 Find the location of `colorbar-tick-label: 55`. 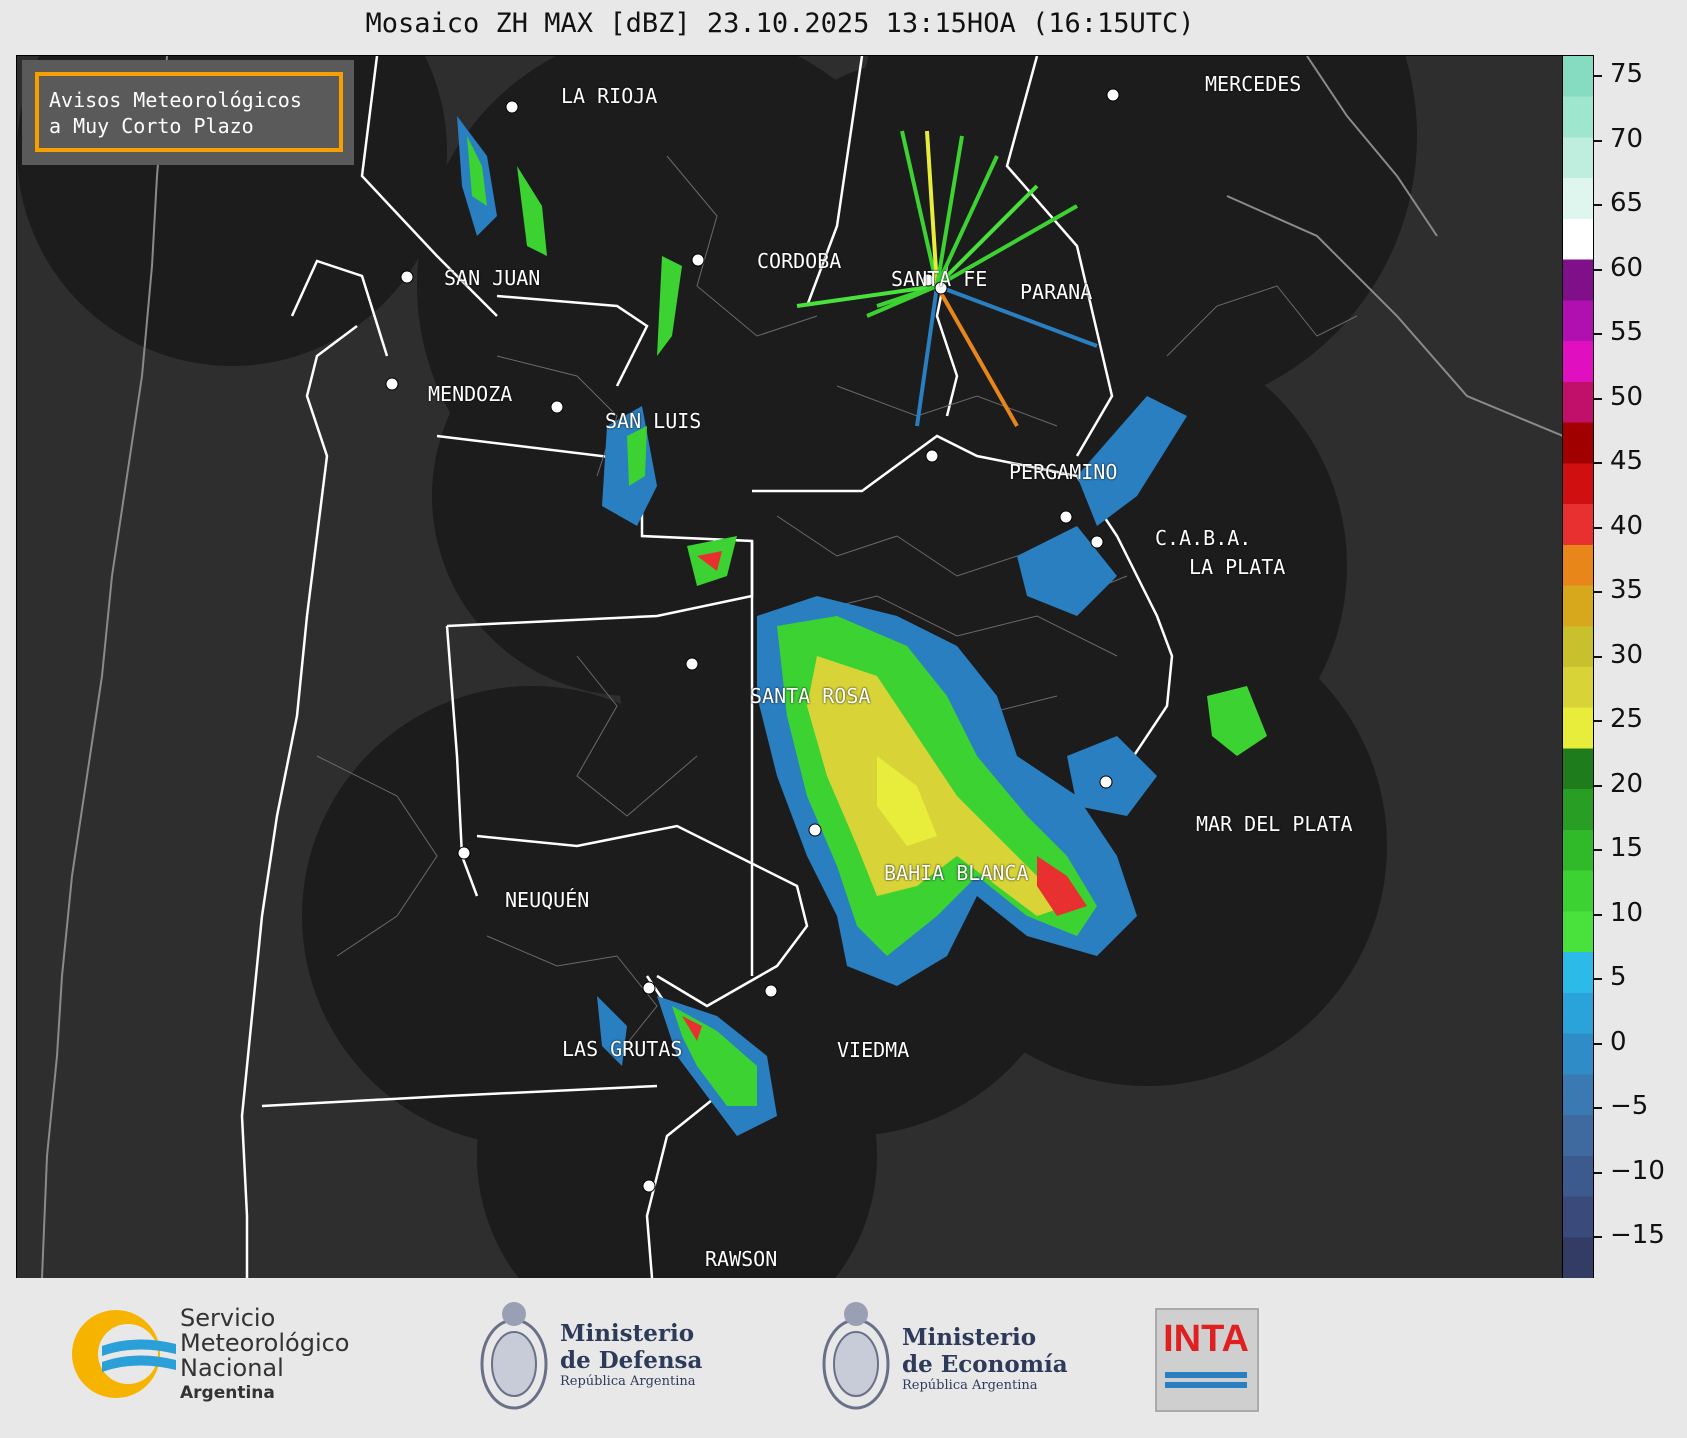

colorbar-tick-label: 55 is located at coordinates (1627, 332).